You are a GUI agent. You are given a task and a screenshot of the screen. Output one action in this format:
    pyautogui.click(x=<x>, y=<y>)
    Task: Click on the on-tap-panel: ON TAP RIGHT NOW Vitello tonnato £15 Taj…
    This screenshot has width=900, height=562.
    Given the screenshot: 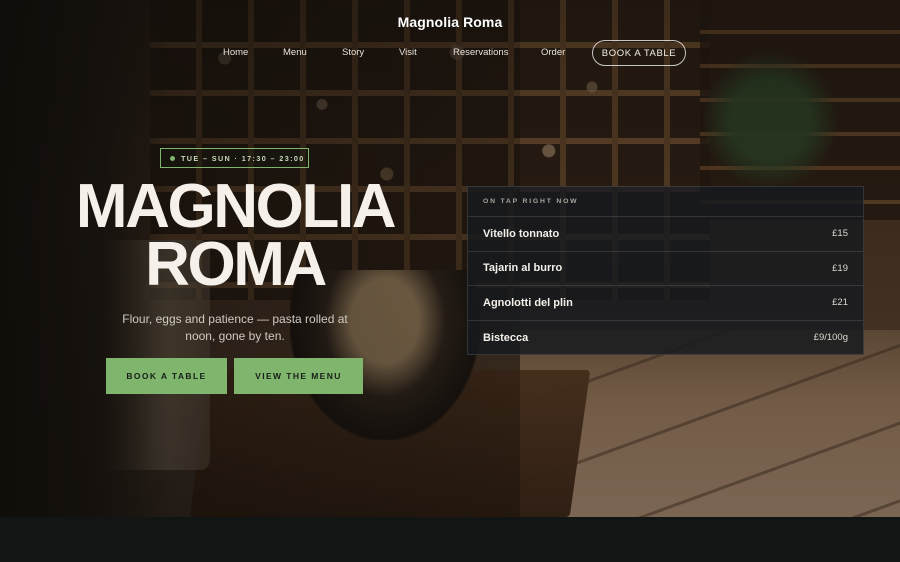 What is the action you would take?
    pyautogui.click(x=665, y=270)
    